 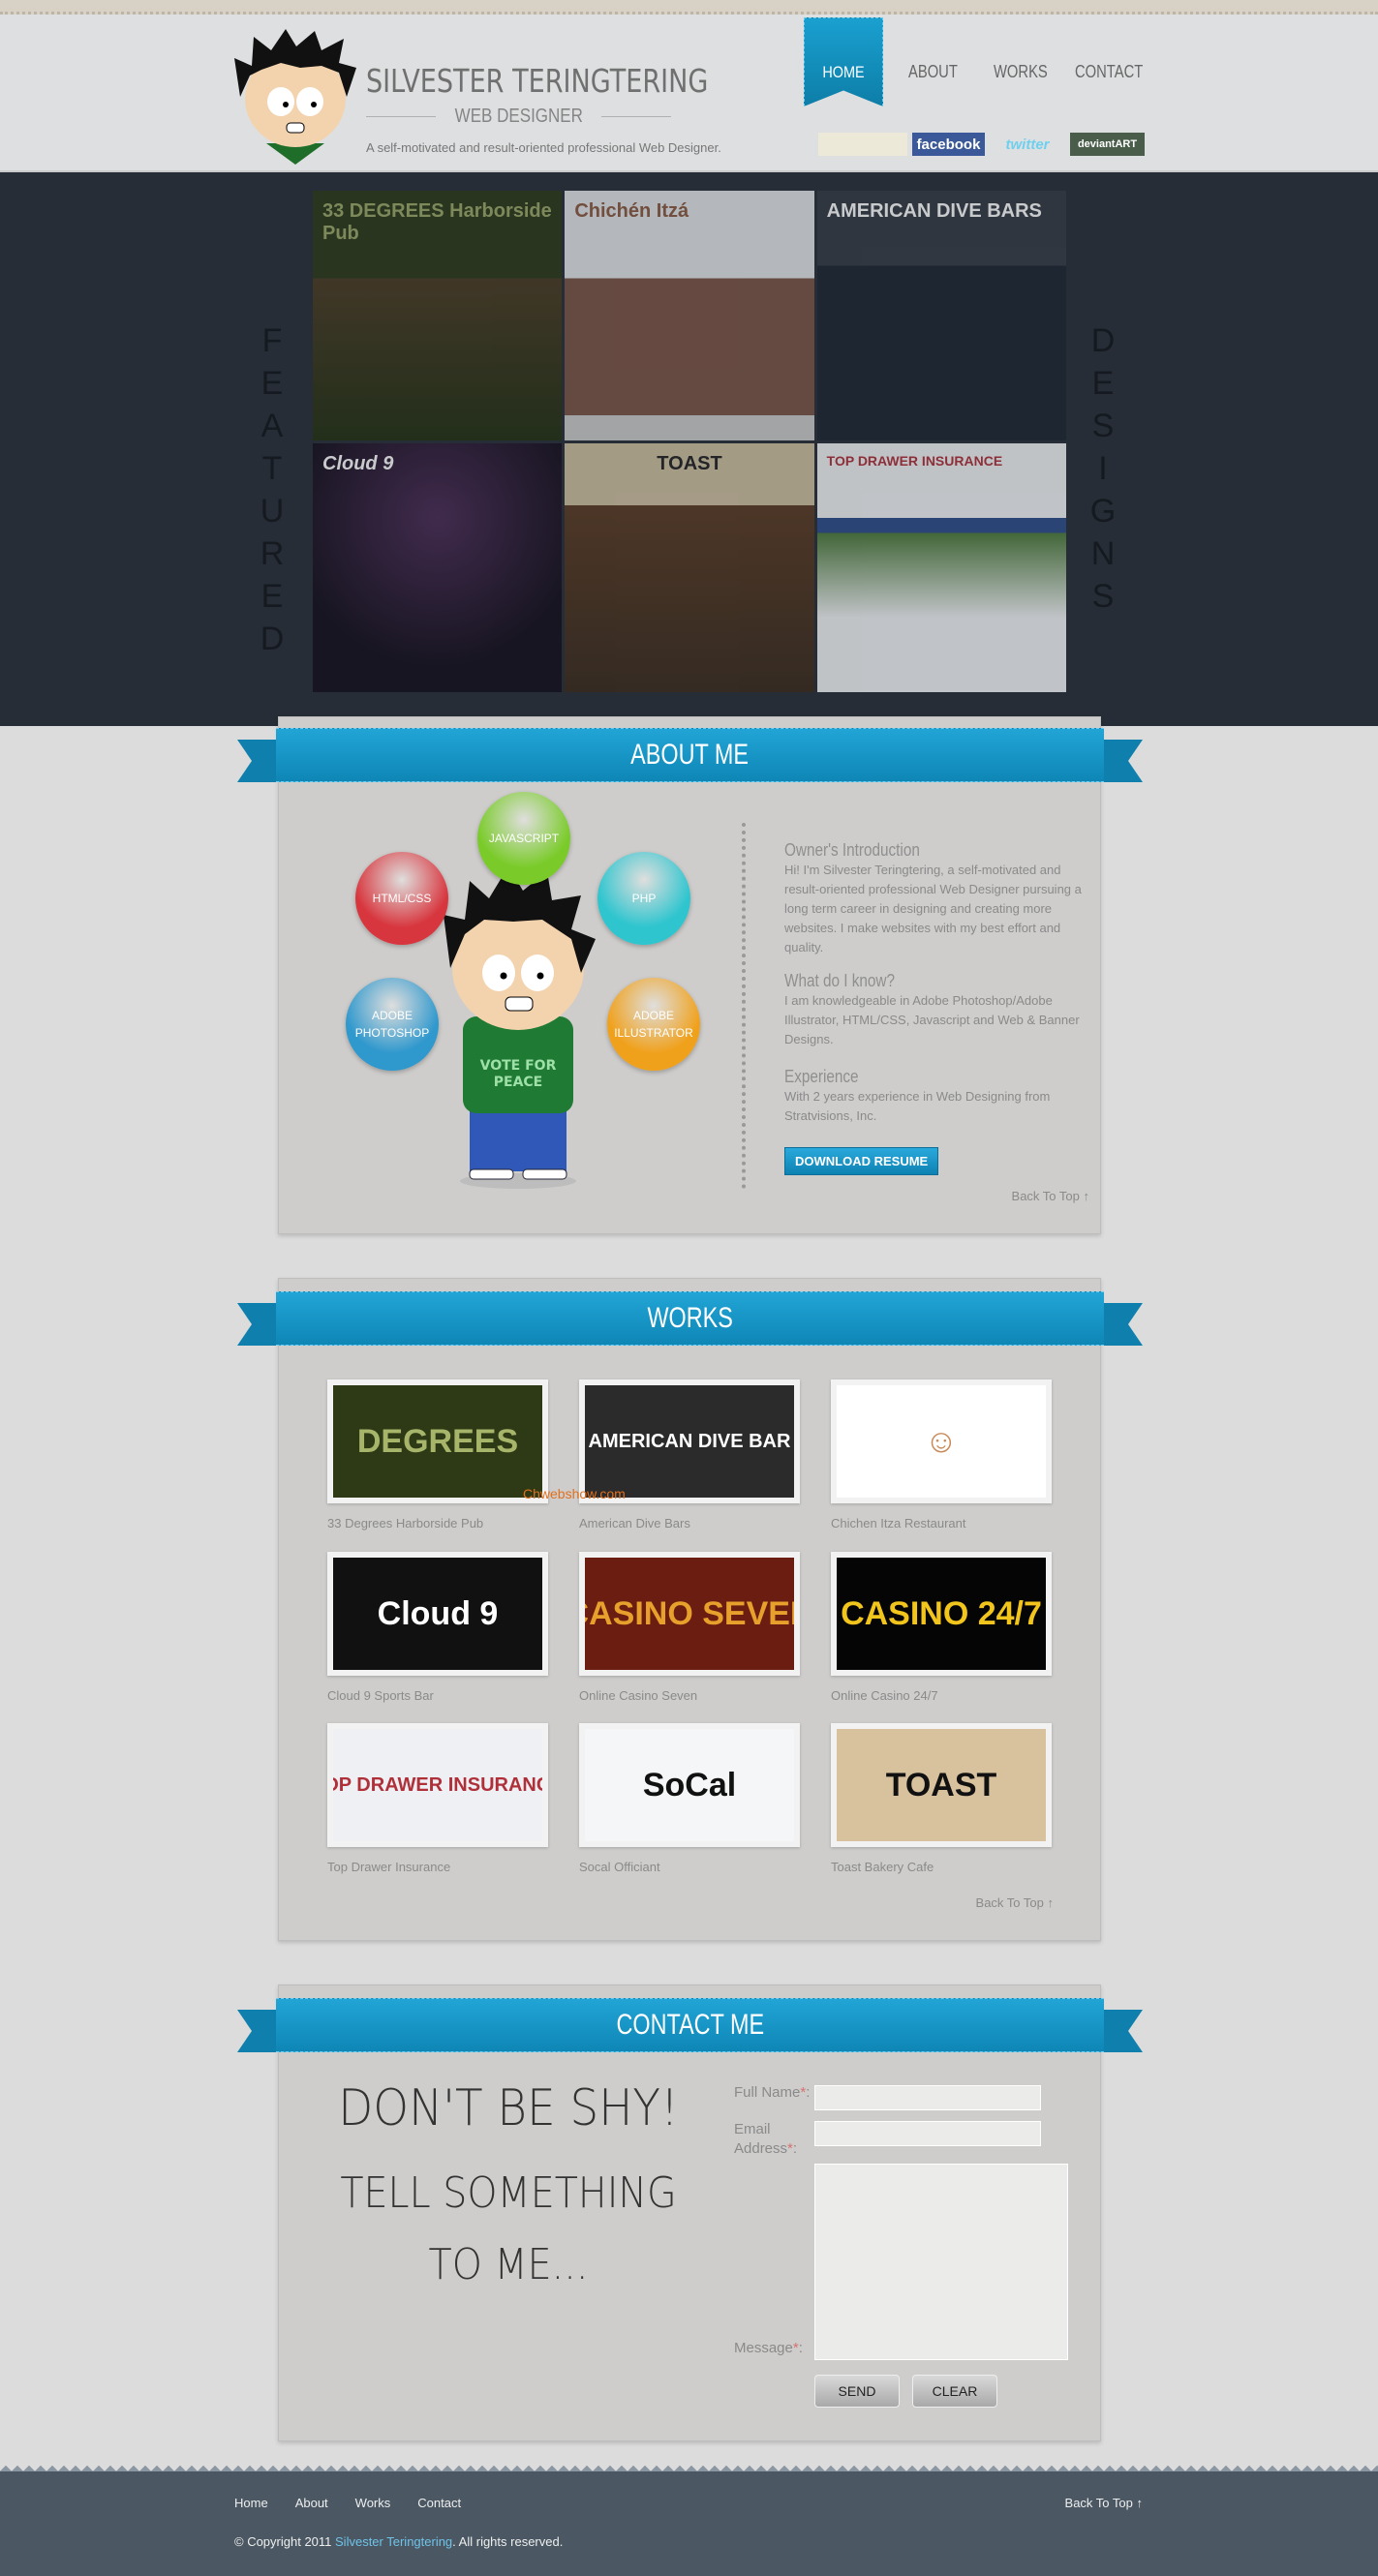 What do you see at coordinates (882, 1867) in the screenshot?
I see `work-title: Toast Bakery Cafe` at bounding box center [882, 1867].